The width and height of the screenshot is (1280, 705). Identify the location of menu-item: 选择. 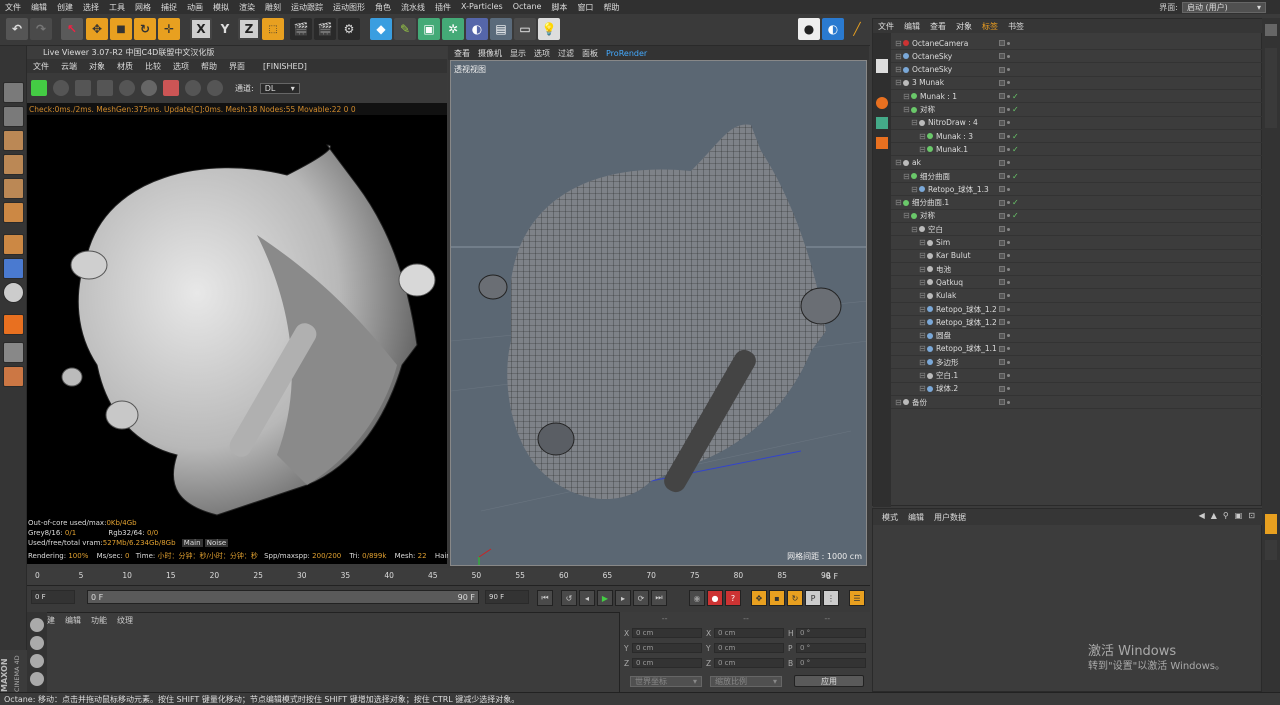
(91, 7).